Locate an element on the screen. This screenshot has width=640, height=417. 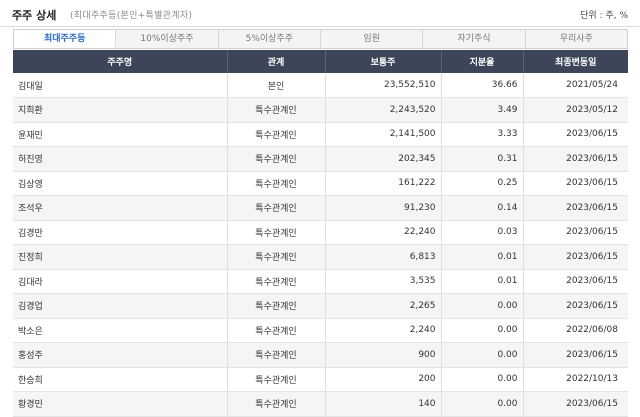
cell-shares: 22,240 is located at coordinates (383, 232).